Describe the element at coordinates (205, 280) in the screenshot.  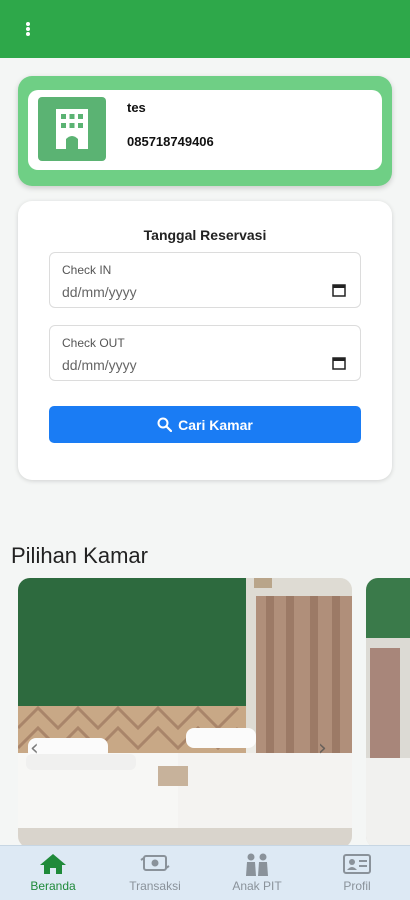
I see `check-in-field: Check IN dd/mm/yyyy` at that location.